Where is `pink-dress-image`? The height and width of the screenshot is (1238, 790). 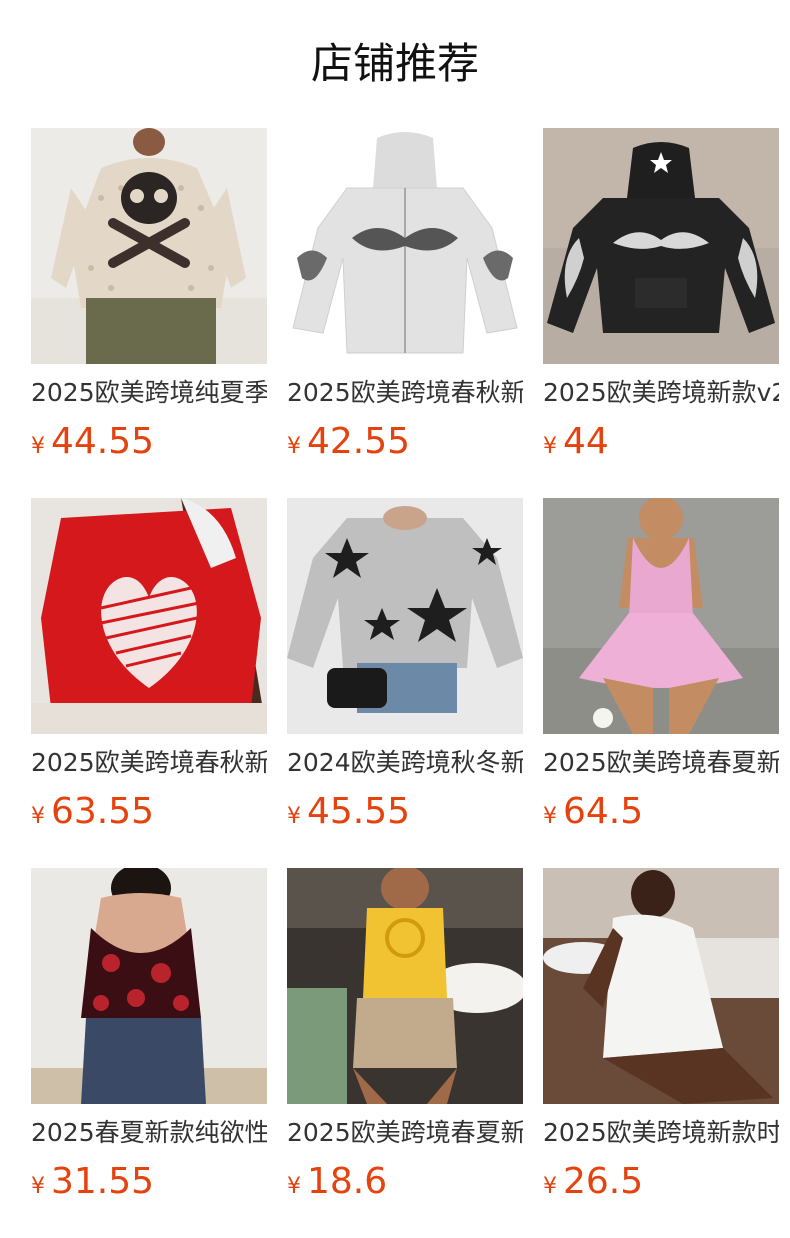
pink-dress-image is located at coordinates (661, 616).